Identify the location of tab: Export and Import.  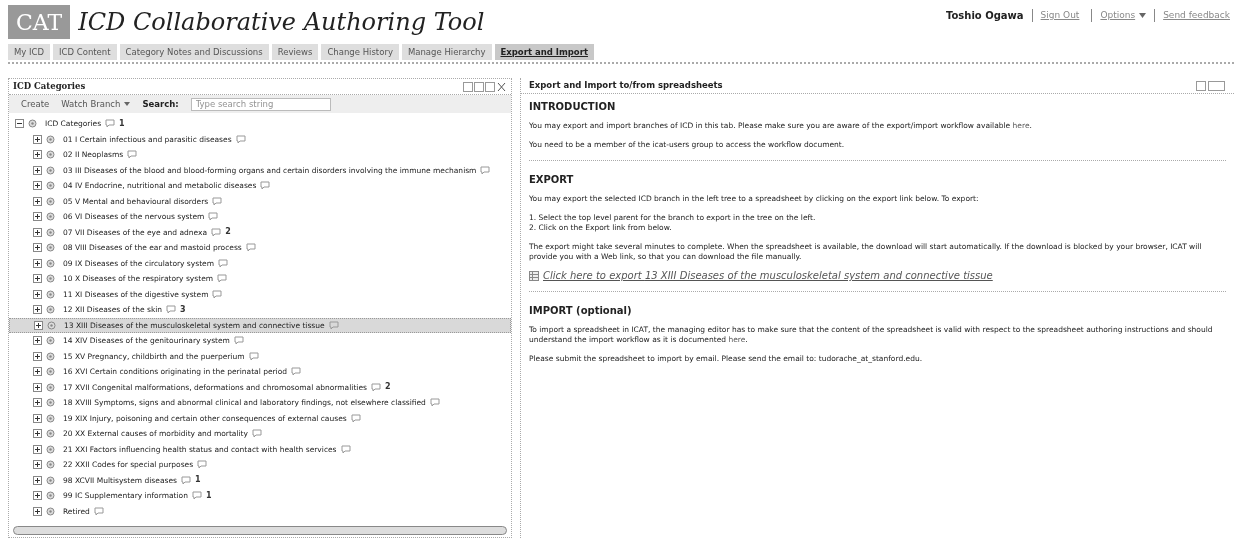
(544, 52).